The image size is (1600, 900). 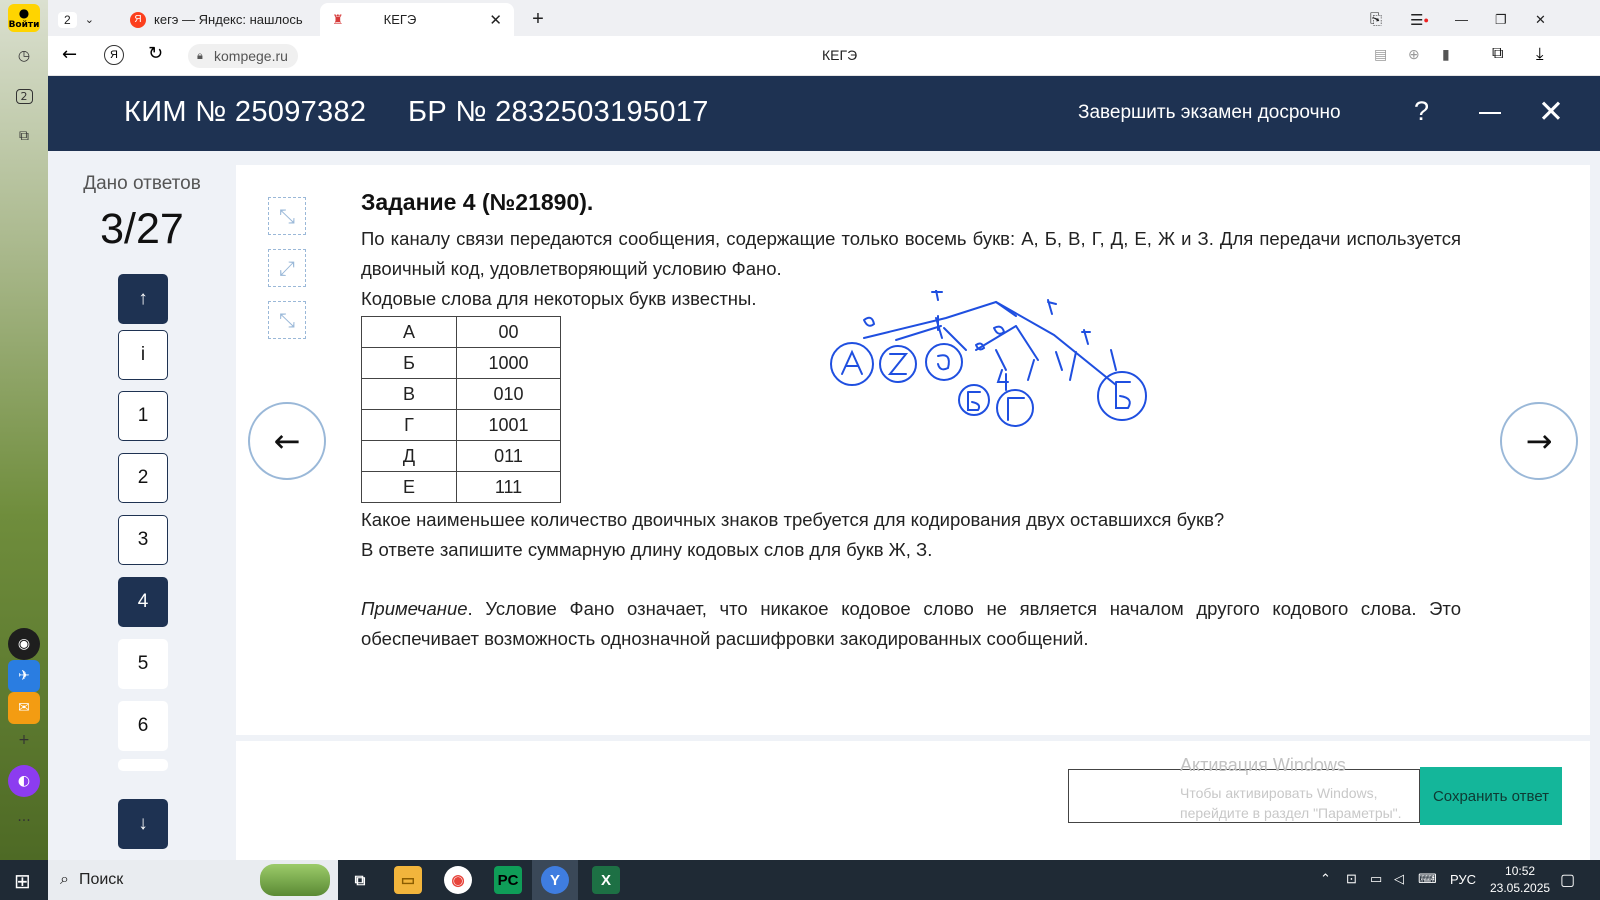 What do you see at coordinates (287, 216) in the screenshot?
I see `collapse-panel-icon: ⤡` at bounding box center [287, 216].